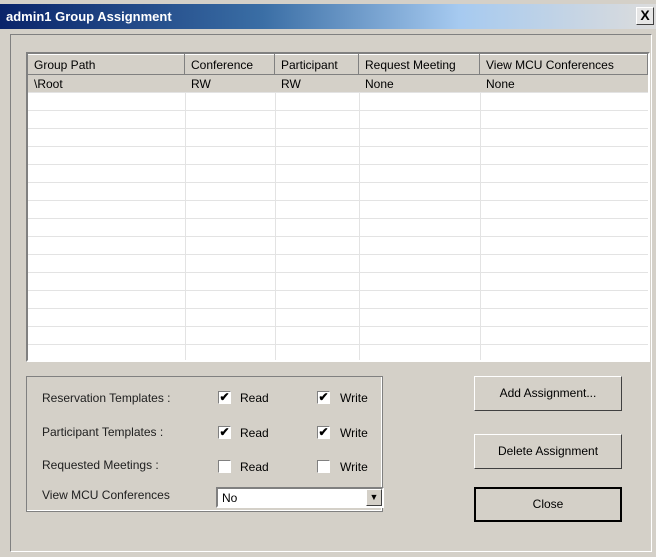 This screenshot has width=656, height=557. I want to click on cell-request-meeting: None, so click(379, 84).